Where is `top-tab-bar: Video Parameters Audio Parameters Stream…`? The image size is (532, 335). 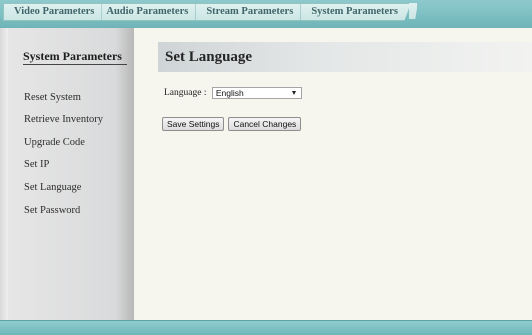
top-tab-bar: Video Parameters Audio Parameters Stream… is located at coordinates (266, 14).